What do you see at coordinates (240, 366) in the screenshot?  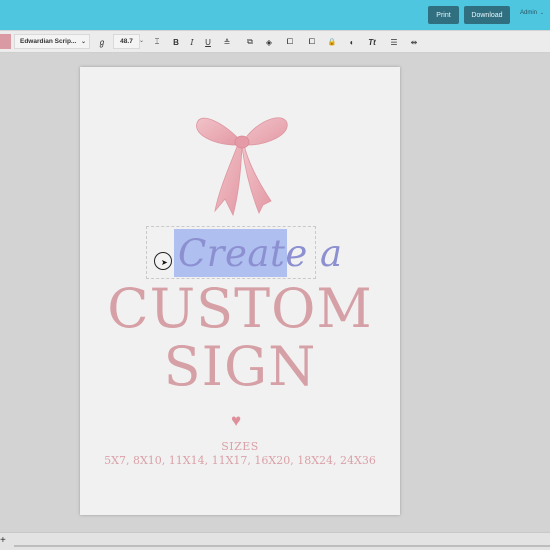 I see `title-line-sign: SIGN` at bounding box center [240, 366].